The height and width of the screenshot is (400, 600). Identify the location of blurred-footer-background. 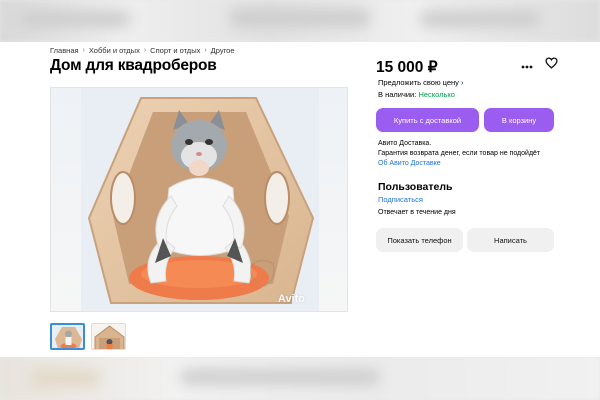
(300, 378).